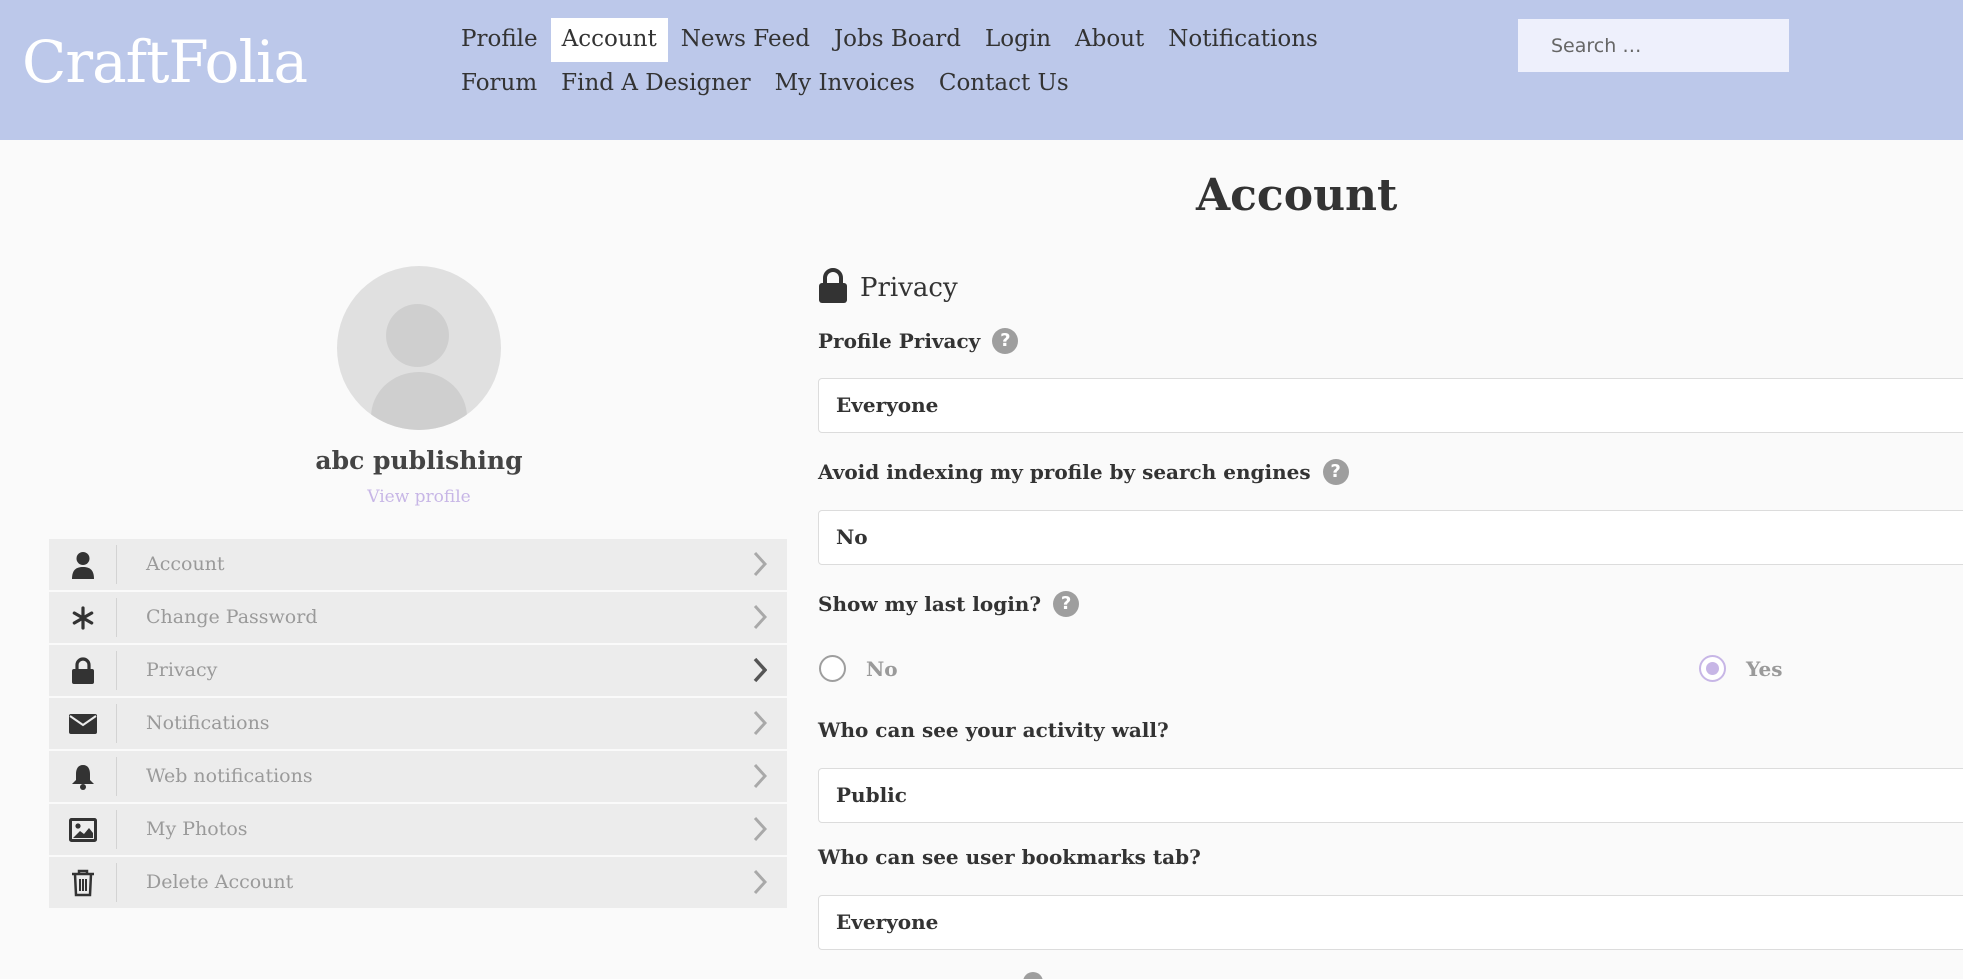 The image size is (1963, 979). What do you see at coordinates (418, 670) in the screenshot?
I see `sidebar-item-privacy: Privacy` at bounding box center [418, 670].